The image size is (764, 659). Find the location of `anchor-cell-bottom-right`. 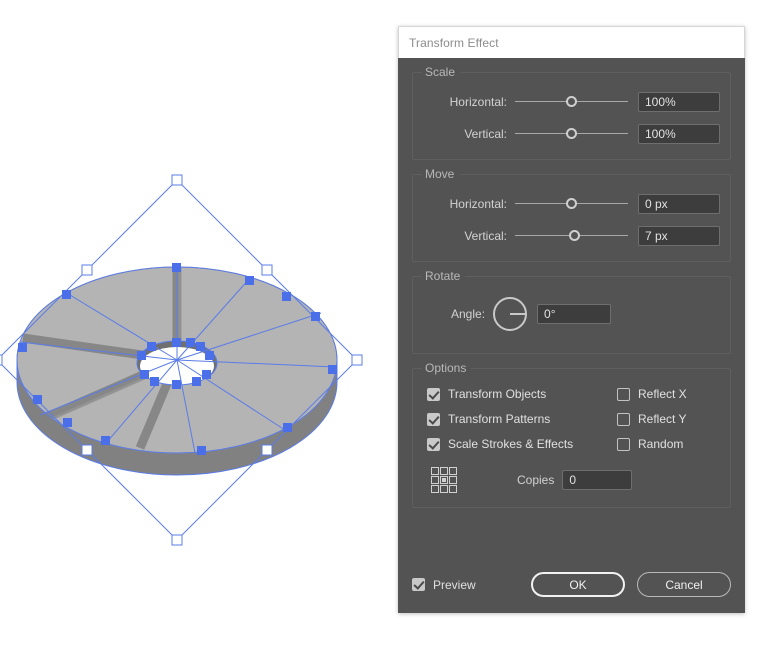

anchor-cell-bottom-right is located at coordinates (453, 489).